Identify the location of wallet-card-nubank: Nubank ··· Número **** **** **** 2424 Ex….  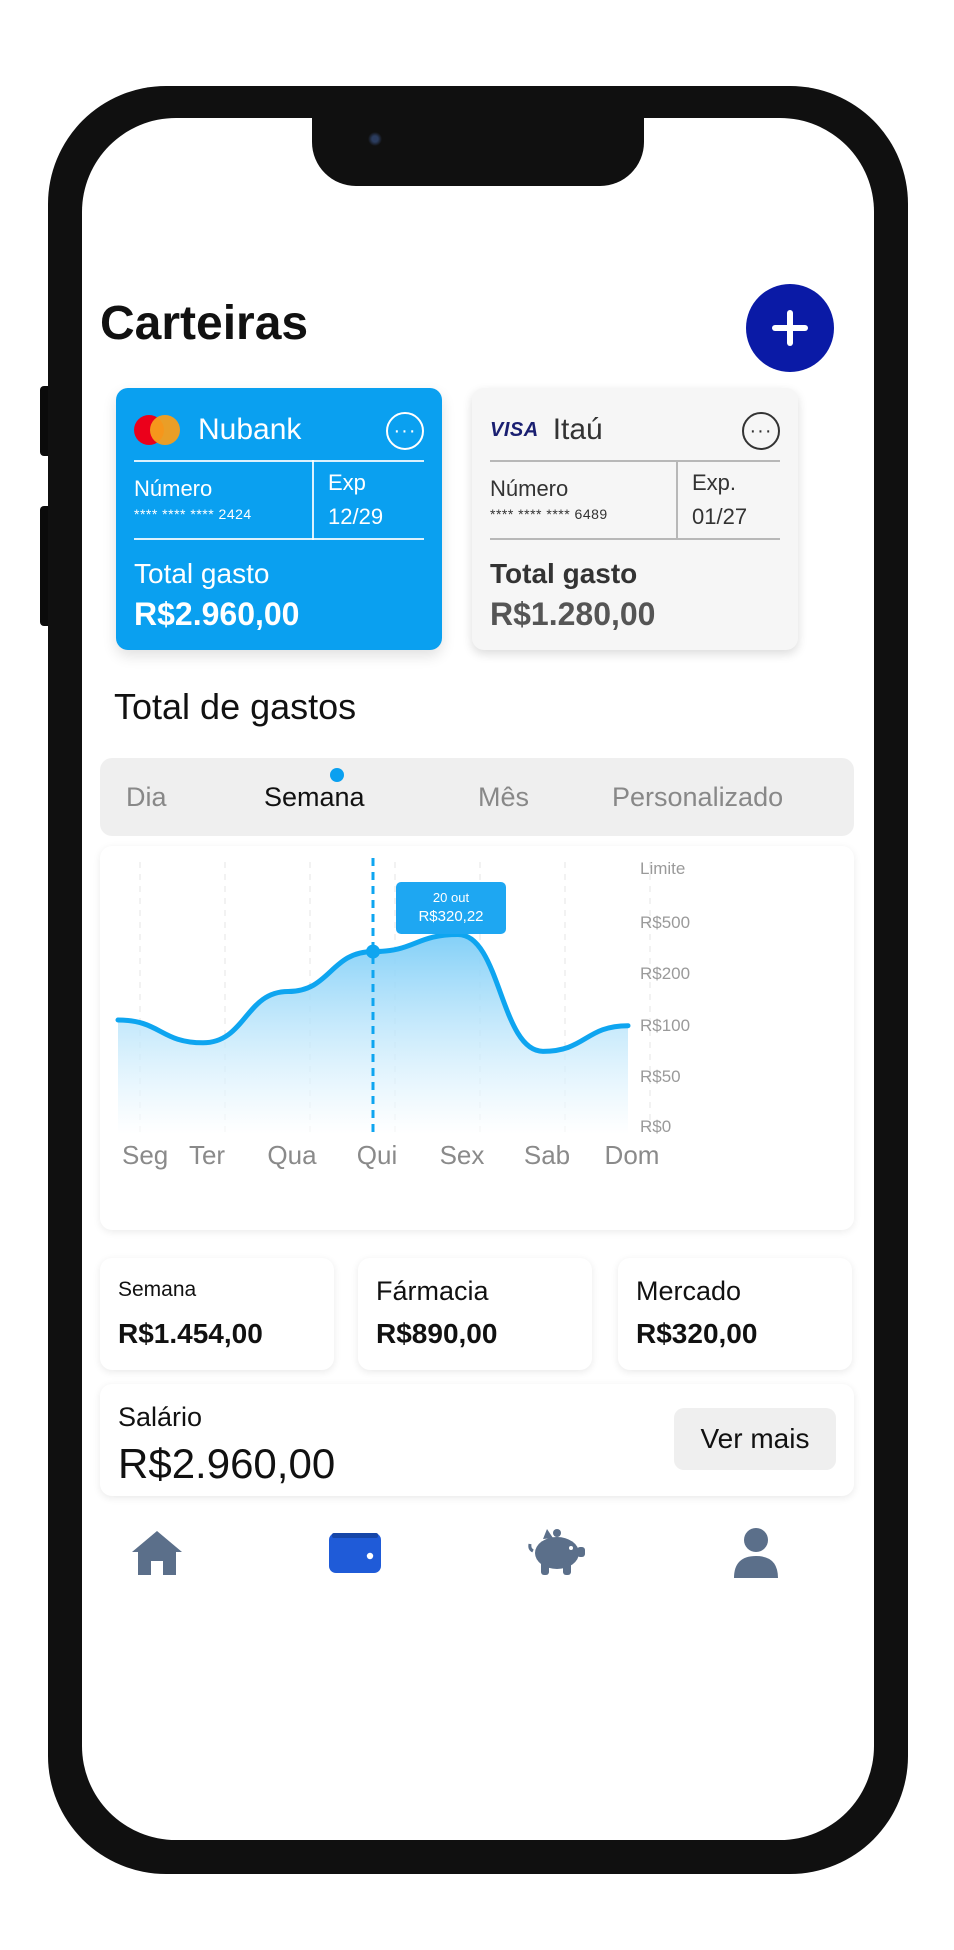
(279, 519).